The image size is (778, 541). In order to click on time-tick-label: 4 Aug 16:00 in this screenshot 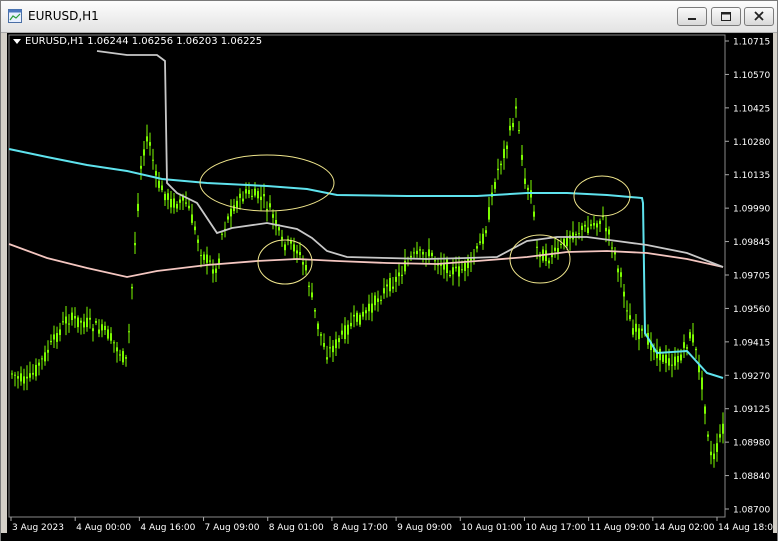, I will do `click(167, 528)`.